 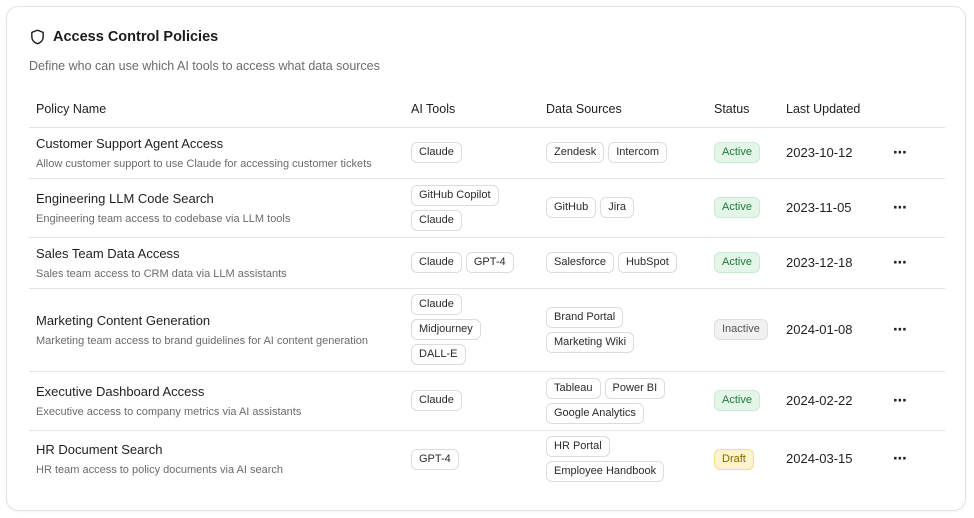 I want to click on page-title: Access Control Policies, so click(x=136, y=37).